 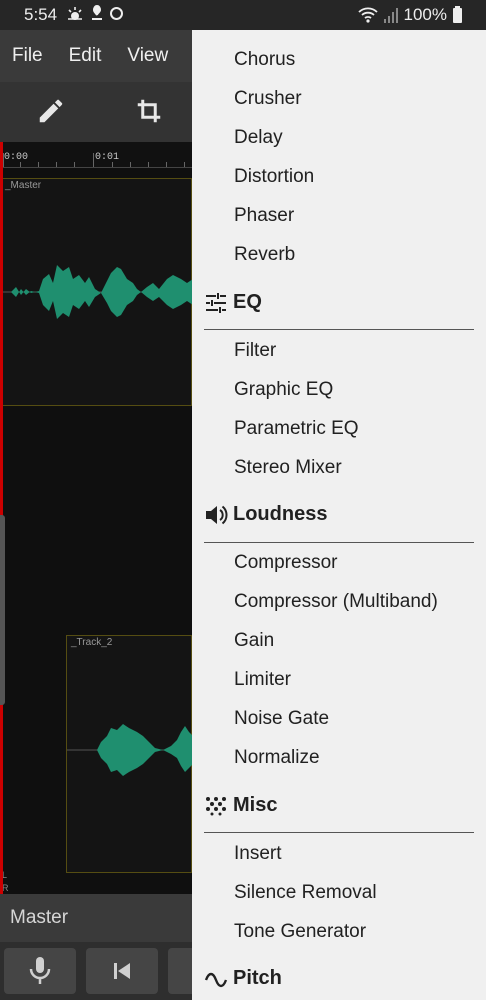 I want to click on status-right: 100%, so click(x=409, y=15).